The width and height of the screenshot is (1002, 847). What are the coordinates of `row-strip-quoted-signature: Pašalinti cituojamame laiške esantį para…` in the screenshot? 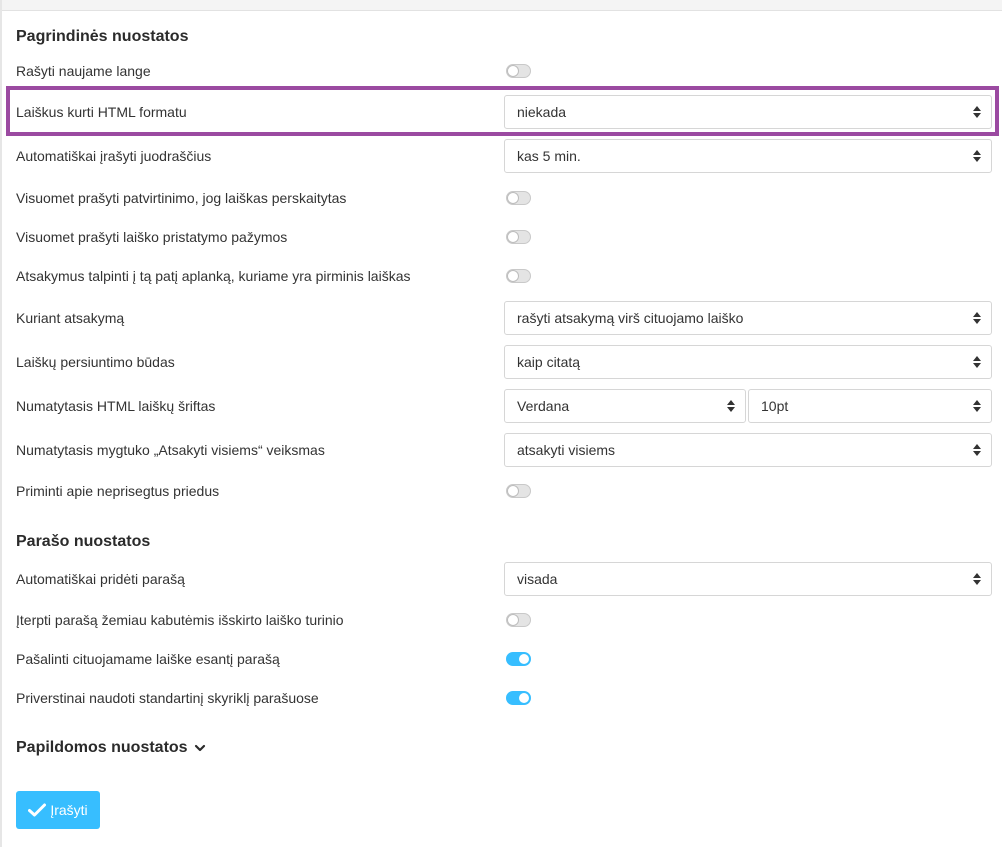 It's located at (504, 659).